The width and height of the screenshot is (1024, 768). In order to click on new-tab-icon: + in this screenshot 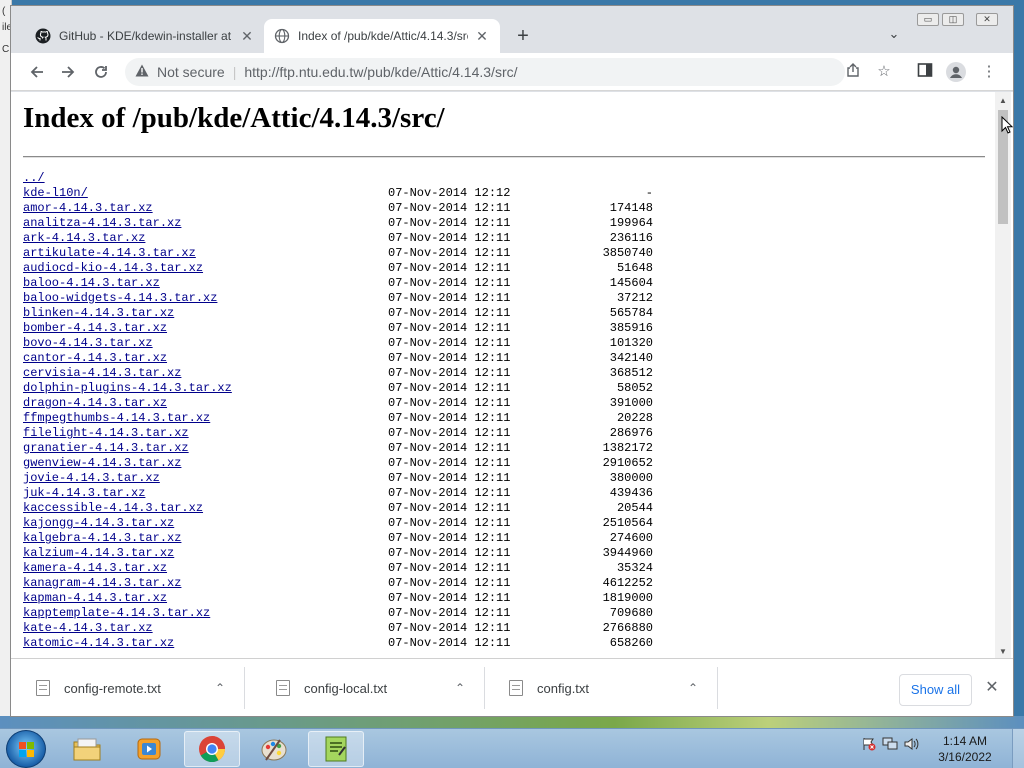, I will do `click(523, 36)`.